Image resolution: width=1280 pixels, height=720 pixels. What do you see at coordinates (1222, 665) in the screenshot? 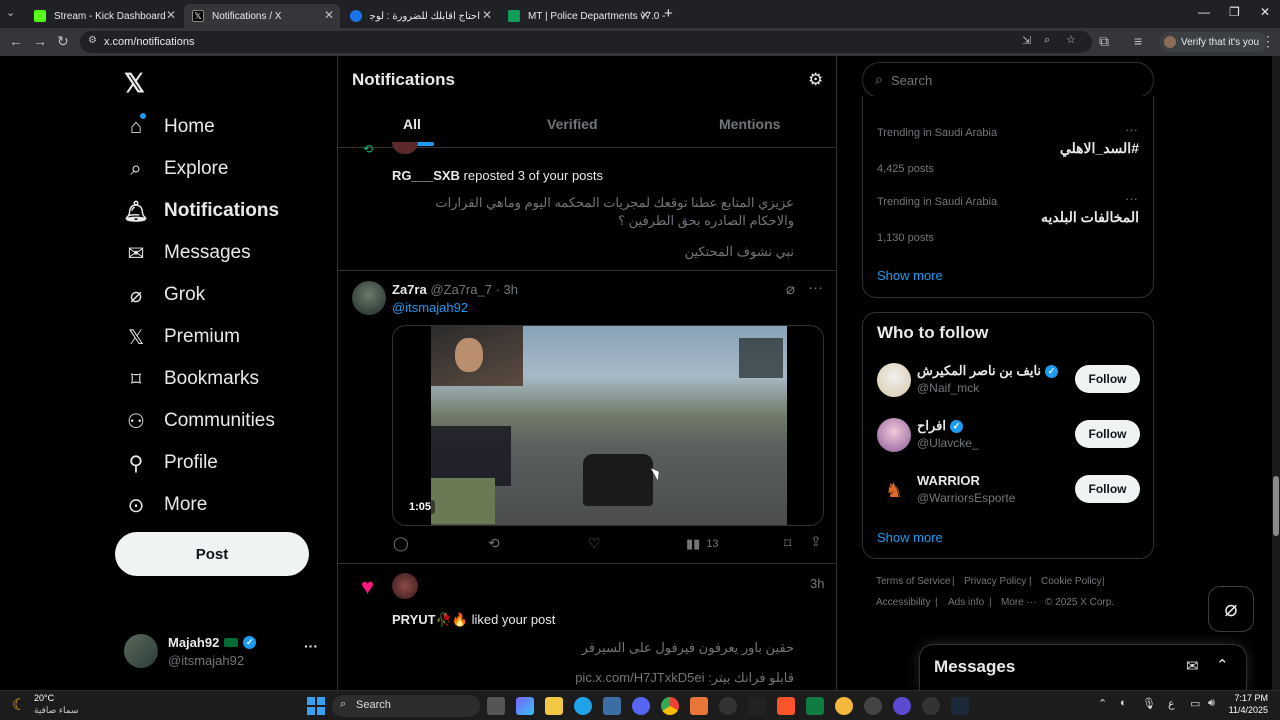
I see `expand-chevrons-icon: ⌃` at bounding box center [1222, 665].